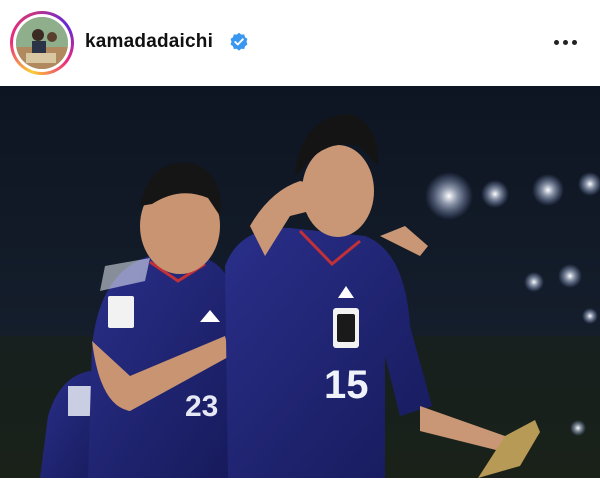 The width and height of the screenshot is (600, 496). I want to click on username: kamadadaichi, so click(149, 42).